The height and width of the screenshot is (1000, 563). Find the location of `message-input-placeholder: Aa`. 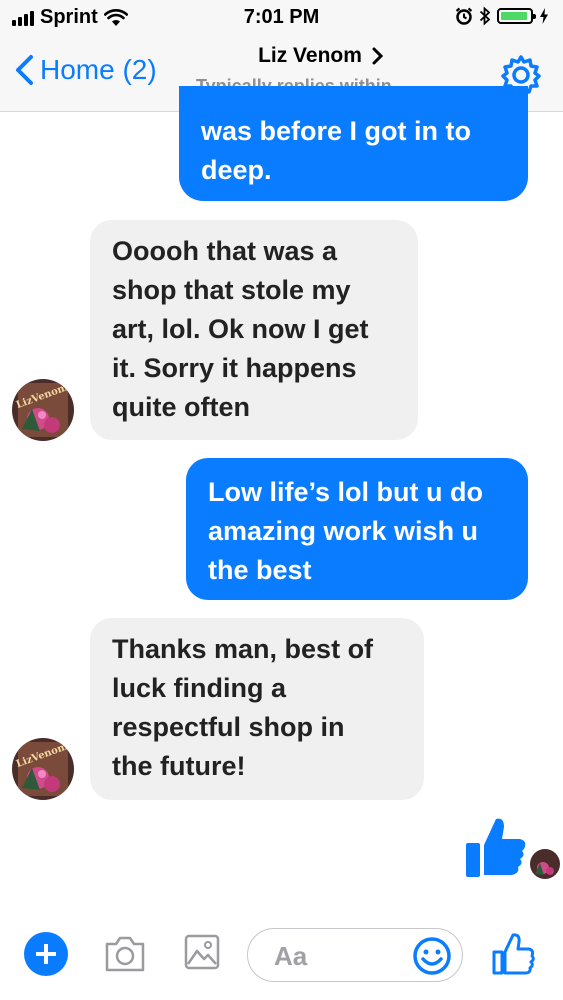

message-input-placeholder: Aa is located at coordinates (291, 956).